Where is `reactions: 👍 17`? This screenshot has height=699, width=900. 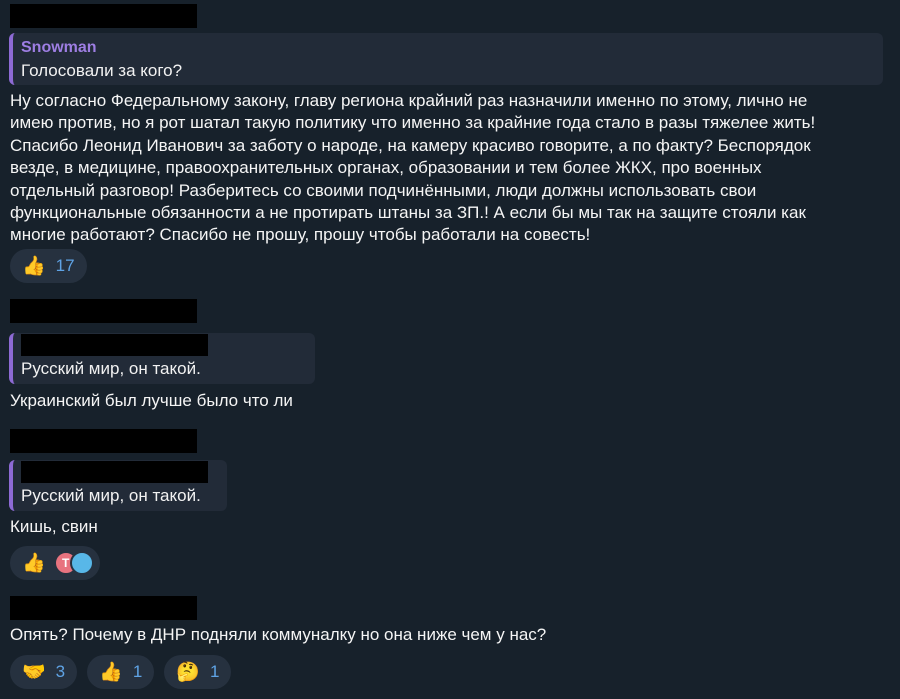
reactions: 👍 17 is located at coordinates (48, 266).